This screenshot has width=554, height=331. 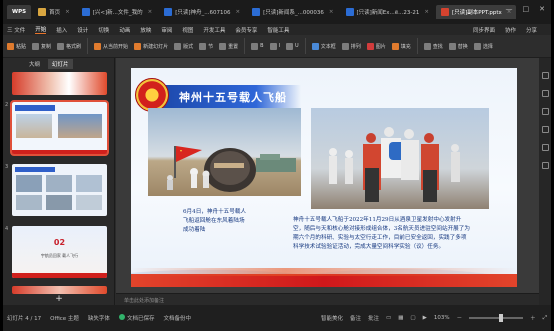 What do you see at coordinates (69, 46) in the screenshot?
I see `toolbar-button: 格式刷` at bounding box center [69, 46].